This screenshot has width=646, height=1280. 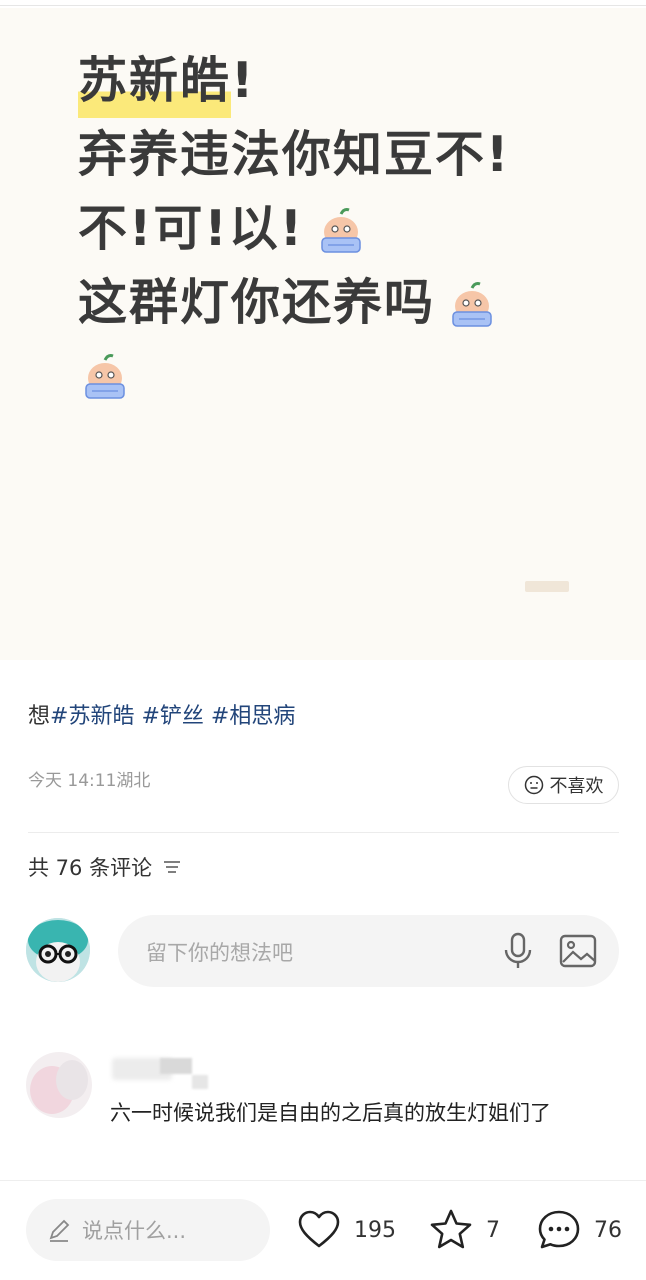 I want to click on hashtag-link: #相思病, so click(x=253, y=716).